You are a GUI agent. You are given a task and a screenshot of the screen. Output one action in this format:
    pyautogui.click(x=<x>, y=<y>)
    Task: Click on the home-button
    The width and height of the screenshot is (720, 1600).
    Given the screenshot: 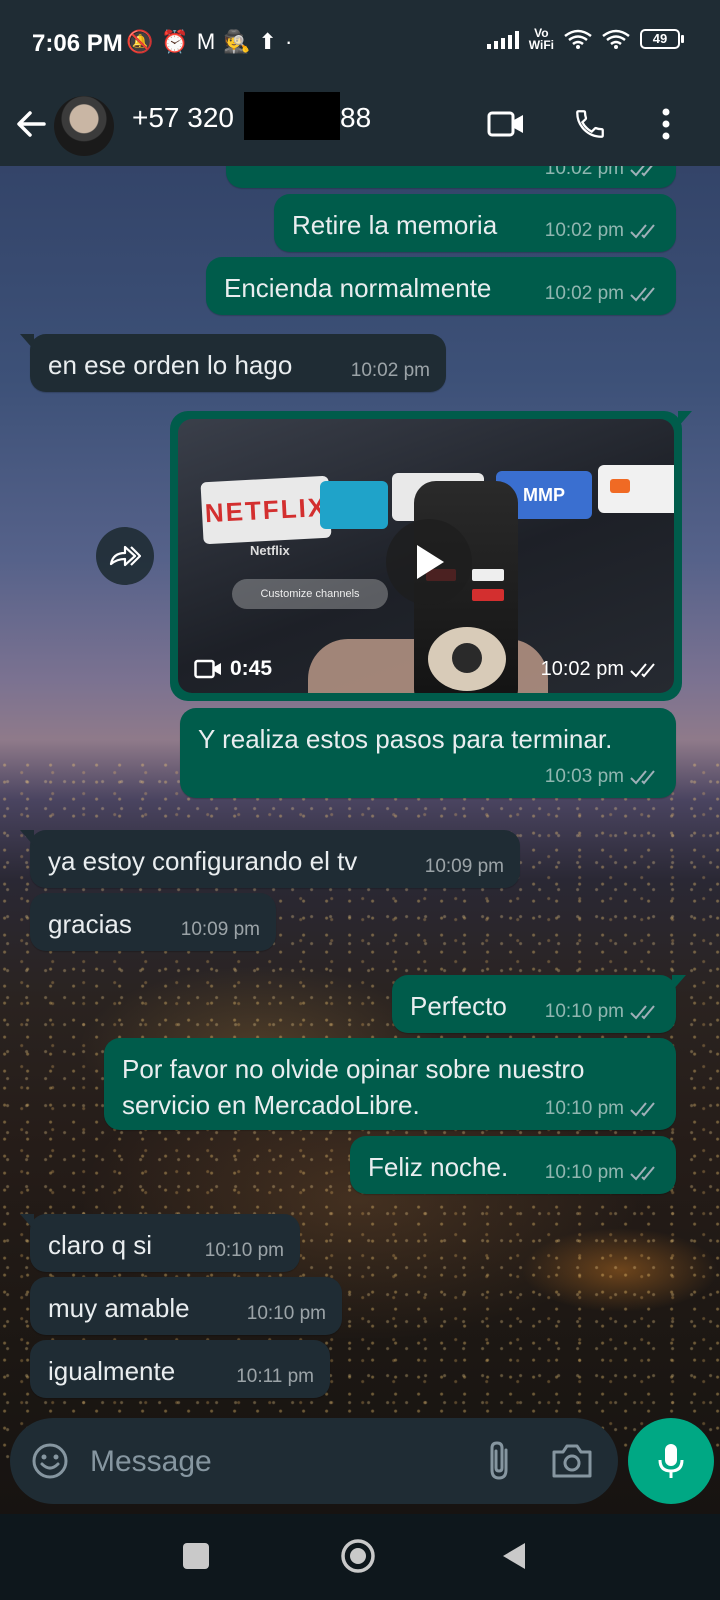 What is the action you would take?
    pyautogui.click(x=358, y=1556)
    